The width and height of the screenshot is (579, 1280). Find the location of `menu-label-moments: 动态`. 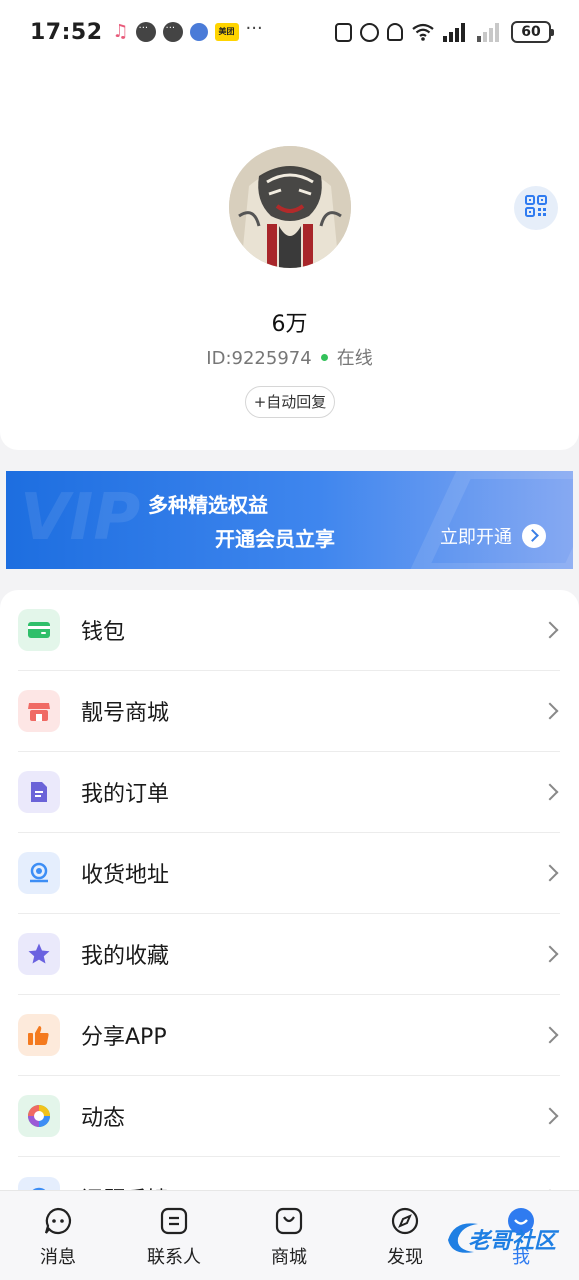

menu-label-moments: 动态 is located at coordinates (103, 1118).